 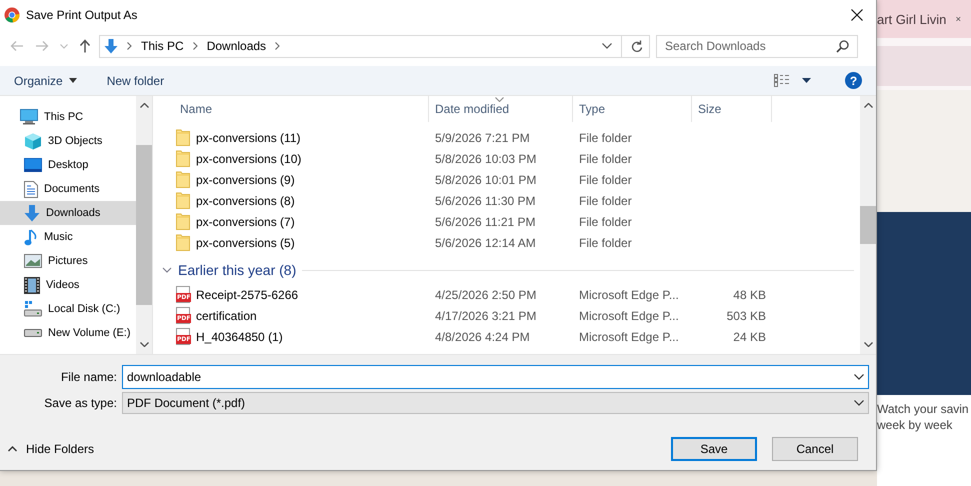 I want to click on date-text: 5/6/2026 12:14 AM, so click(x=485, y=243).